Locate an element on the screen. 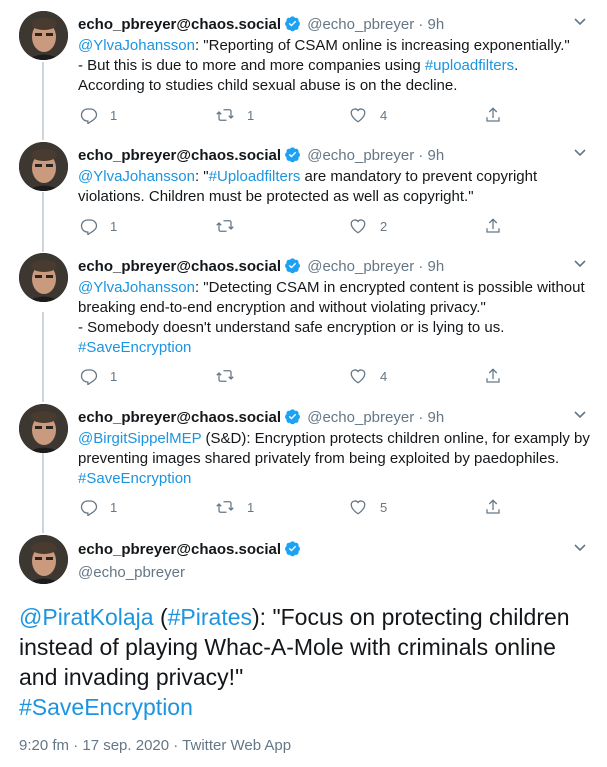  like-button: 5 is located at coordinates (367, 507).